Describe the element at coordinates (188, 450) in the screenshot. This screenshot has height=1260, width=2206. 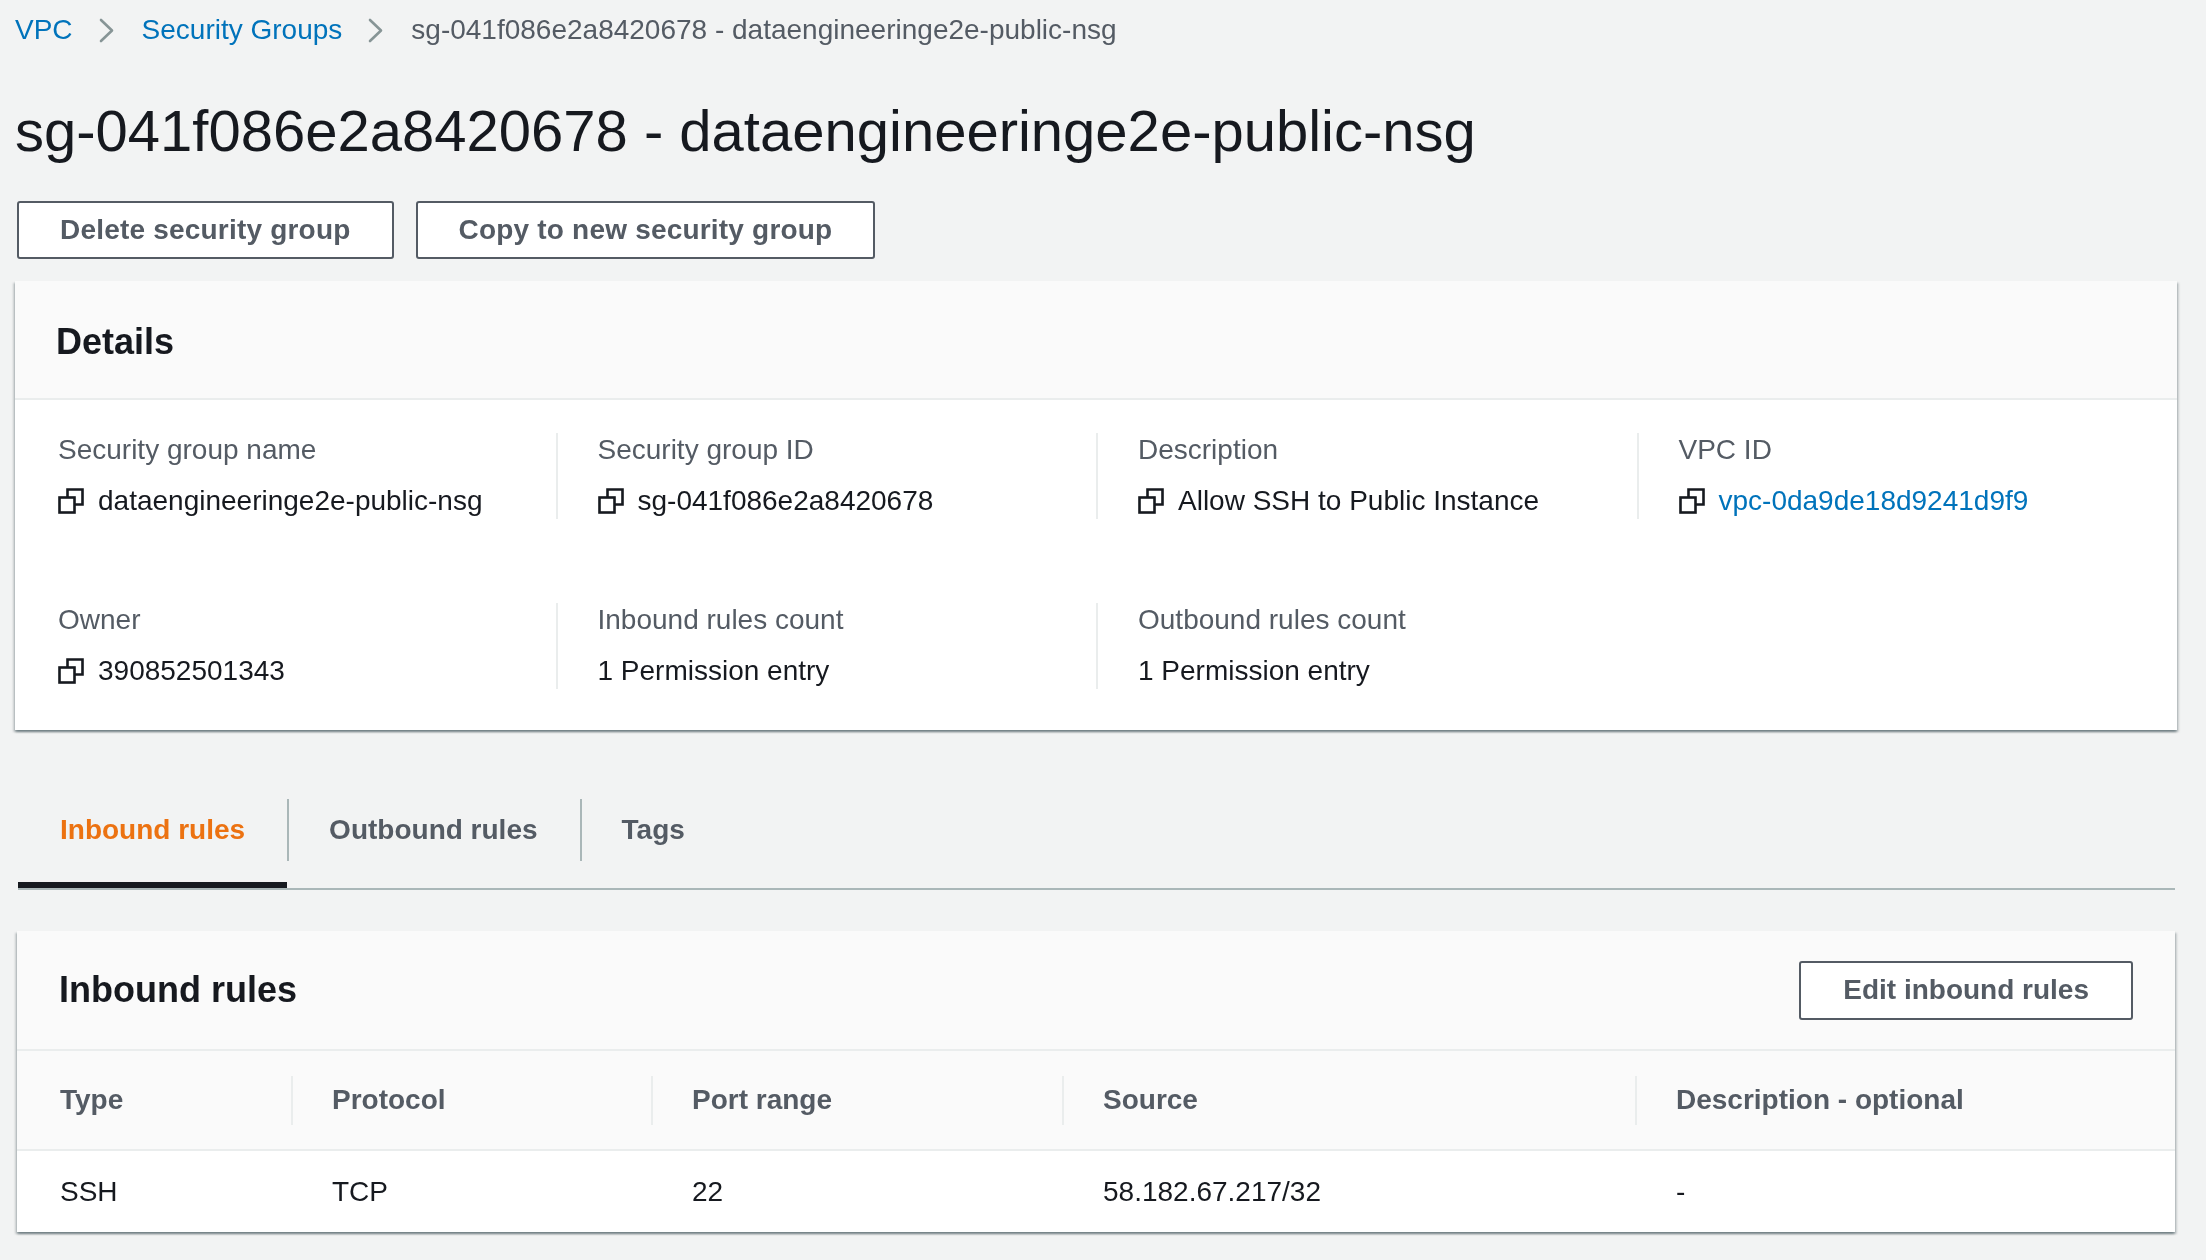
I see `field-label: Security group name` at that location.